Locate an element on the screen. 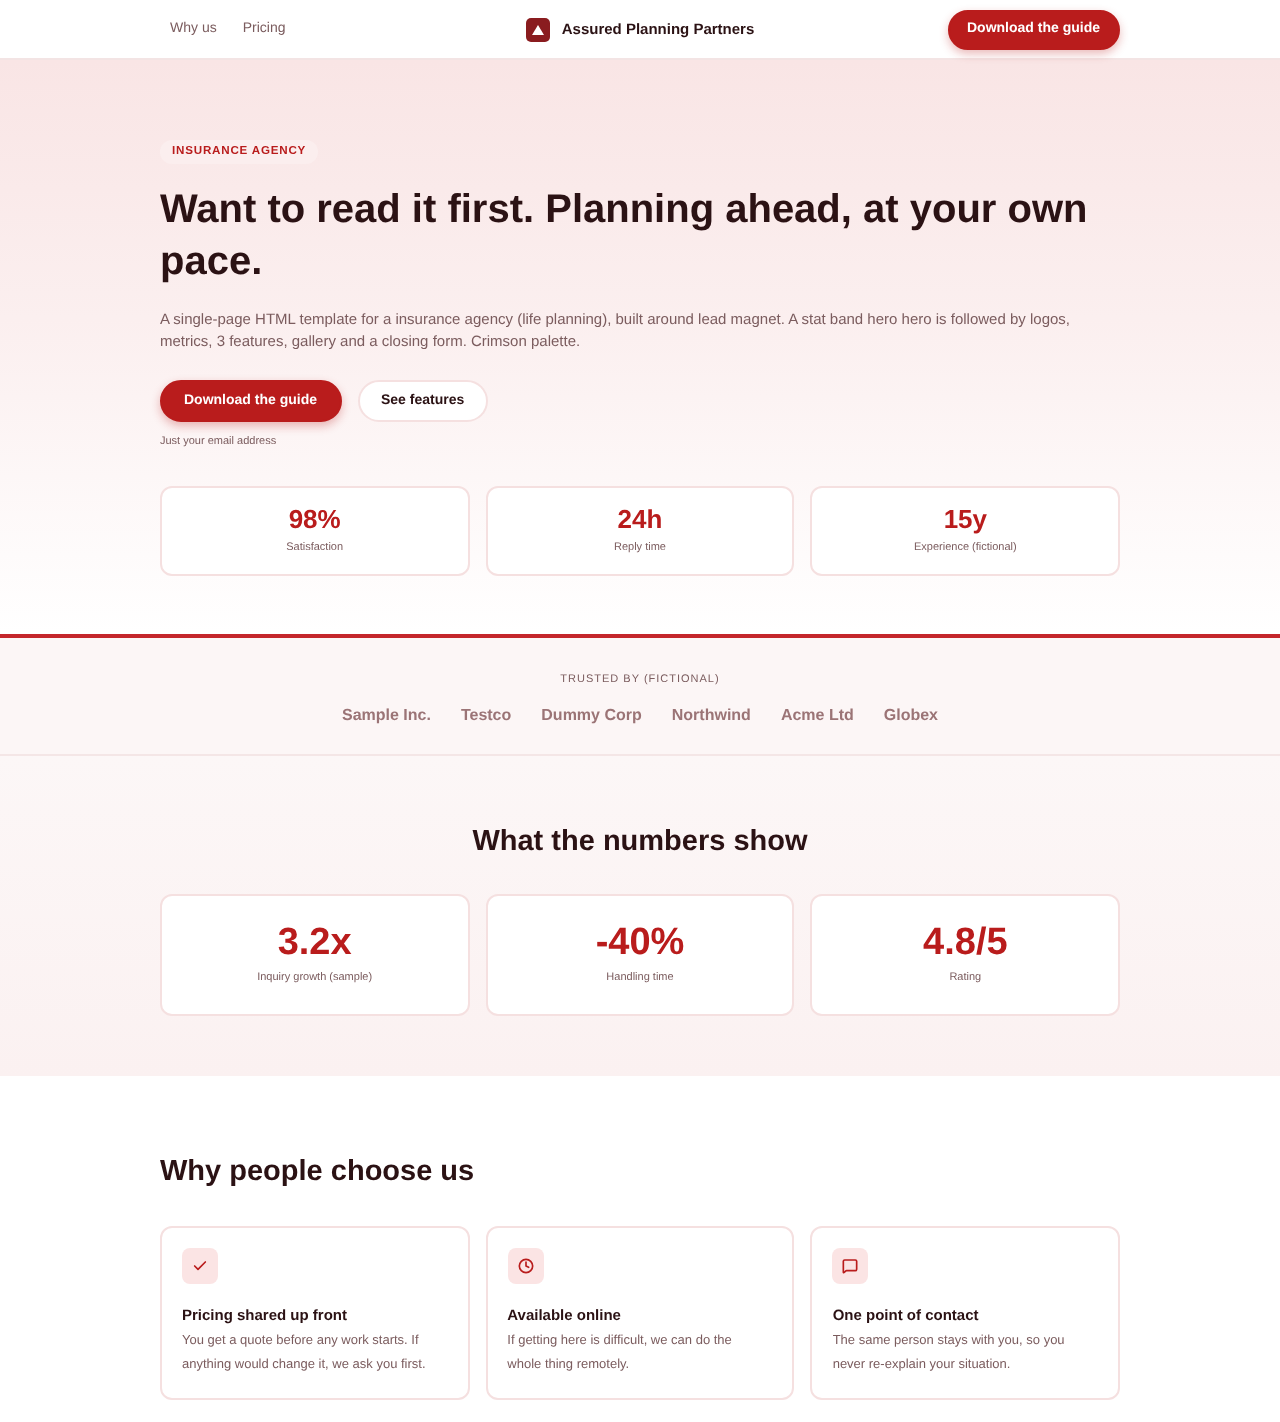 This screenshot has width=1280, height=1422. logo-icon is located at coordinates (537, 29).